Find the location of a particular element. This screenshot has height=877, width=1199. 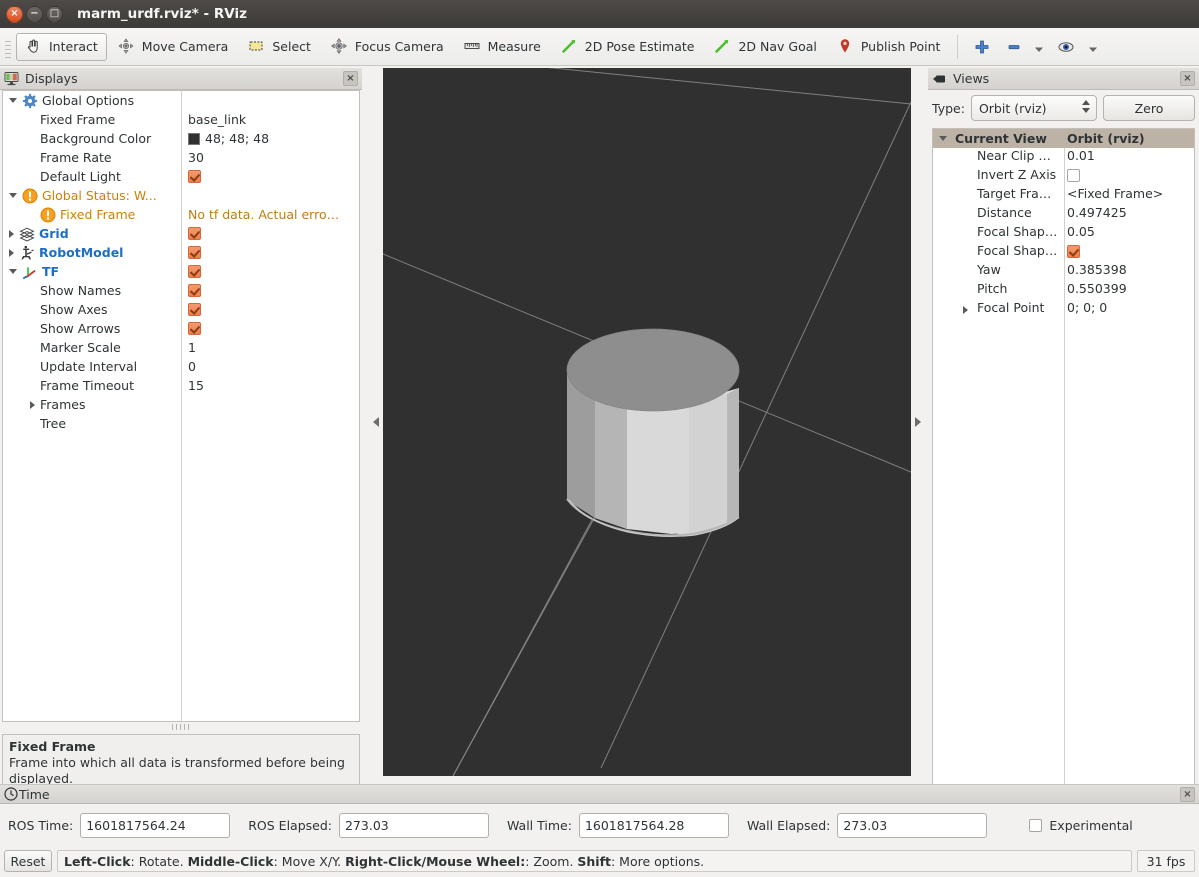

add-display-button is located at coordinates (982, 47).